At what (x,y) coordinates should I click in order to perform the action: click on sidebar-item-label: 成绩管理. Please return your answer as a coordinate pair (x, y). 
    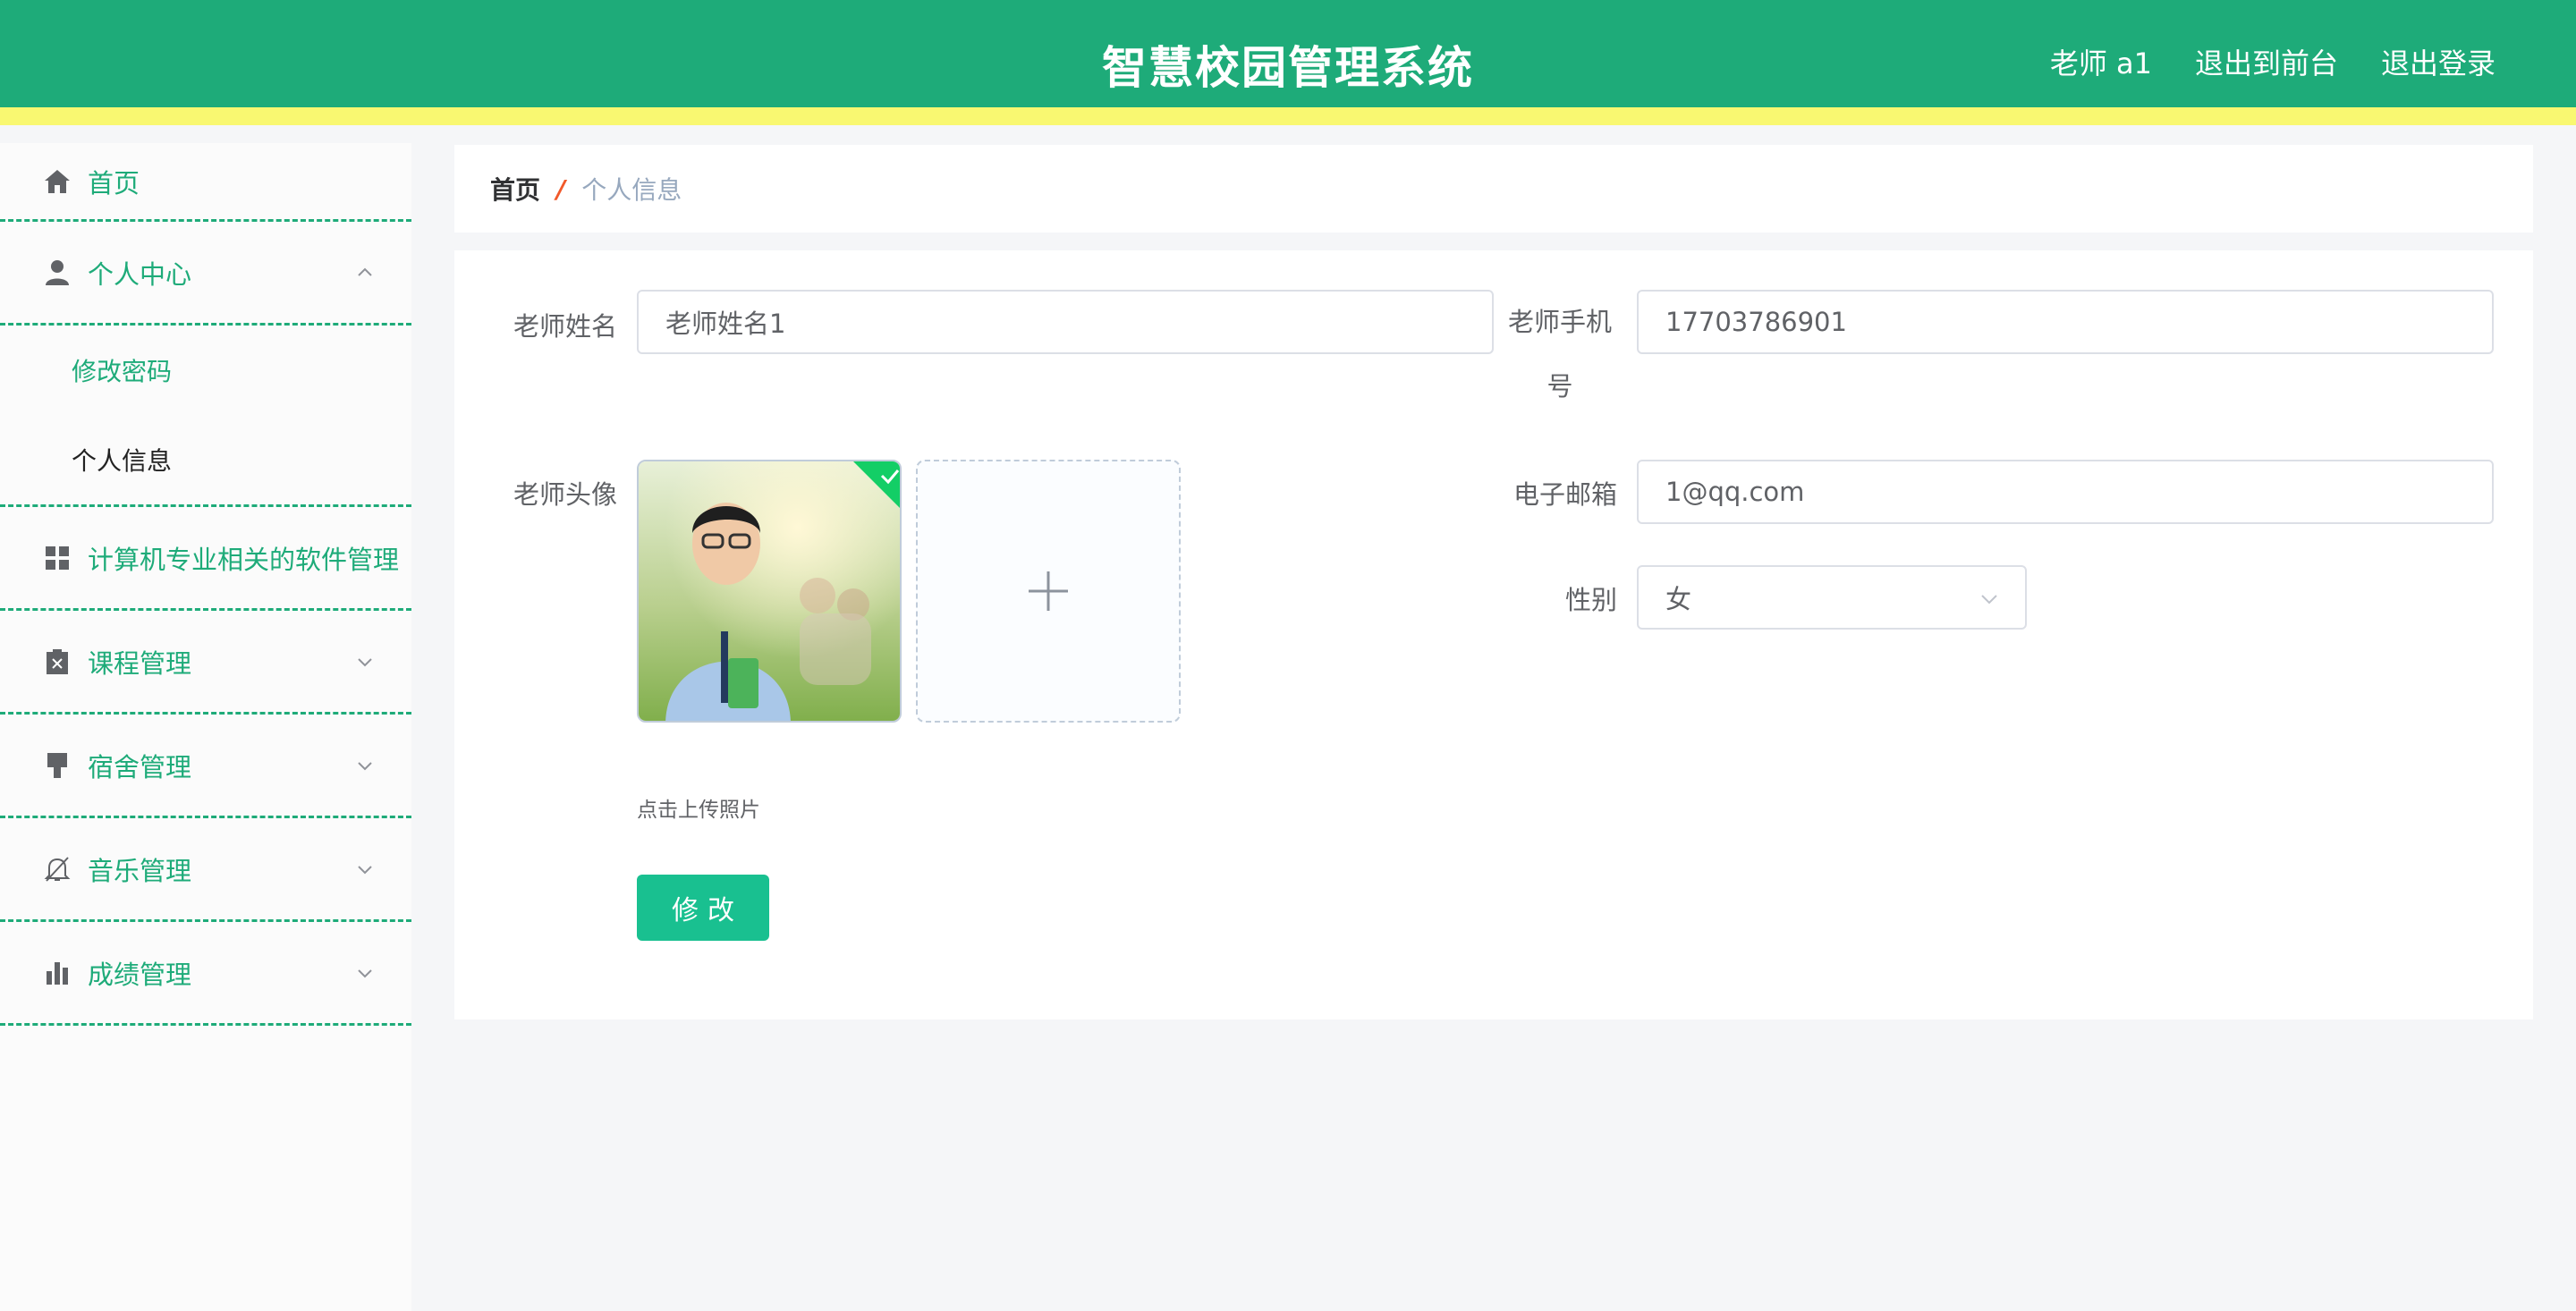
    Looking at the image, I should click on (140, 974).